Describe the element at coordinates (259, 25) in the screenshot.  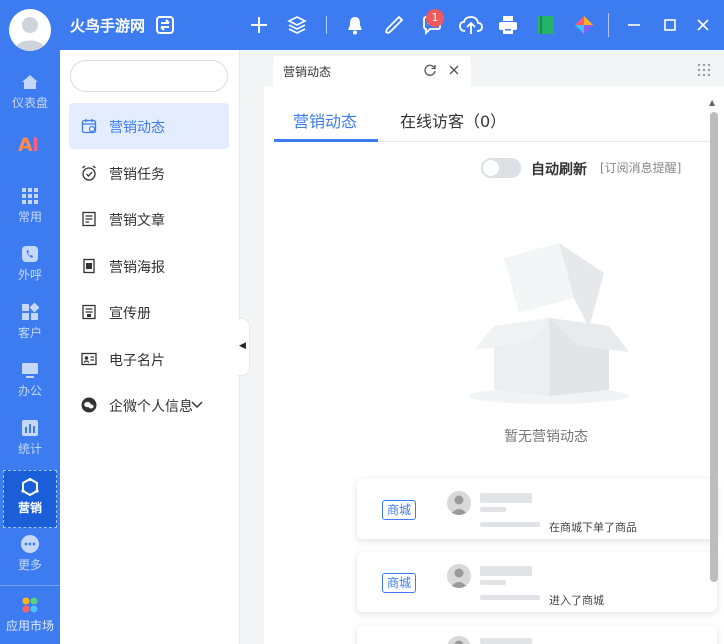
I see `plus-icon` at that location.